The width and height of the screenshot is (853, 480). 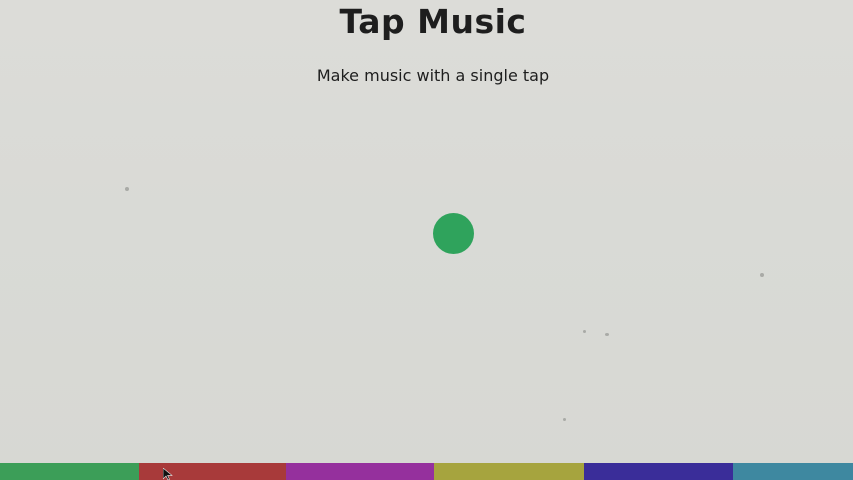 What do you see at coordinates (453, 233) in the screenshot?
I see `tap-circle-button` at bounding box center [453, 233].